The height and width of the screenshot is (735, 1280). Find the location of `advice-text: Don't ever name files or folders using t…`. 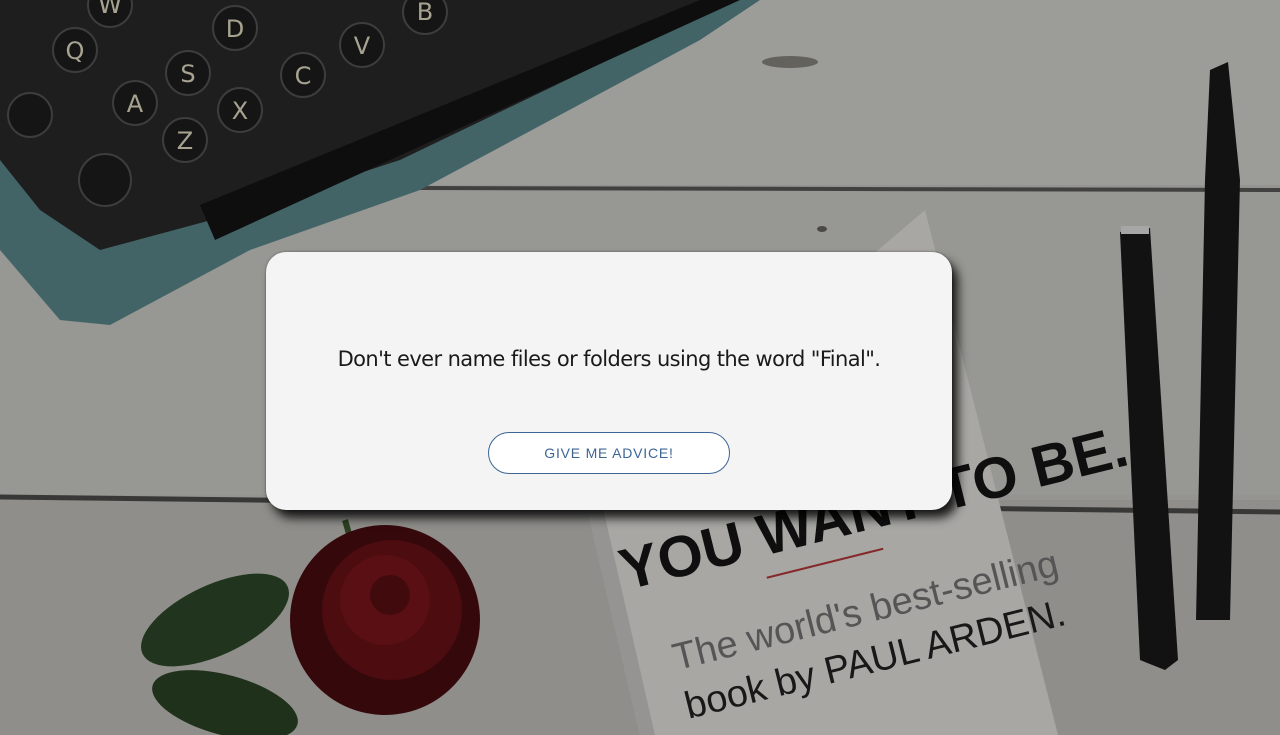

advice-text: Don't ever name files or folders using t… is located at coordinates (609, 359).